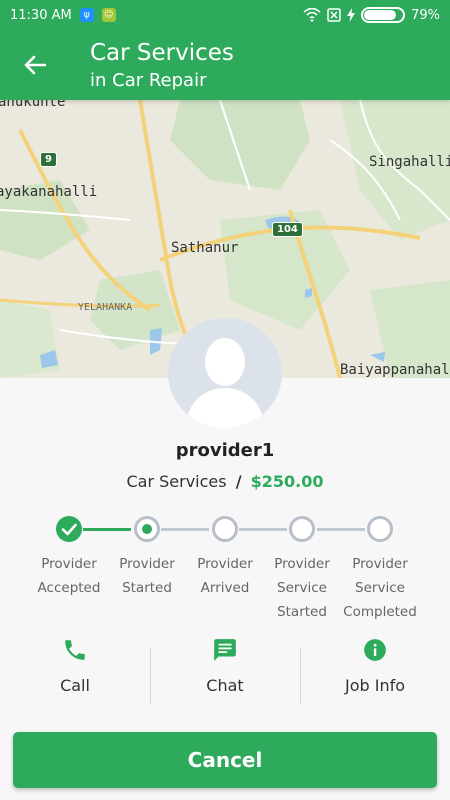 The width and height of the screenshot is (450, 800). What do you see at coordinates (225, 650) in the screenshot?
I see `chat-icon` at bounding box center [225, 650].